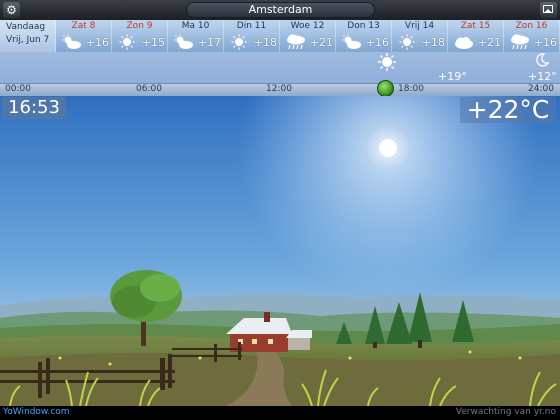  What do you see at coordinates (541, 89) in the screenshot?
I see `timeline-tick: 24:00` at bounding box center [541, 89].